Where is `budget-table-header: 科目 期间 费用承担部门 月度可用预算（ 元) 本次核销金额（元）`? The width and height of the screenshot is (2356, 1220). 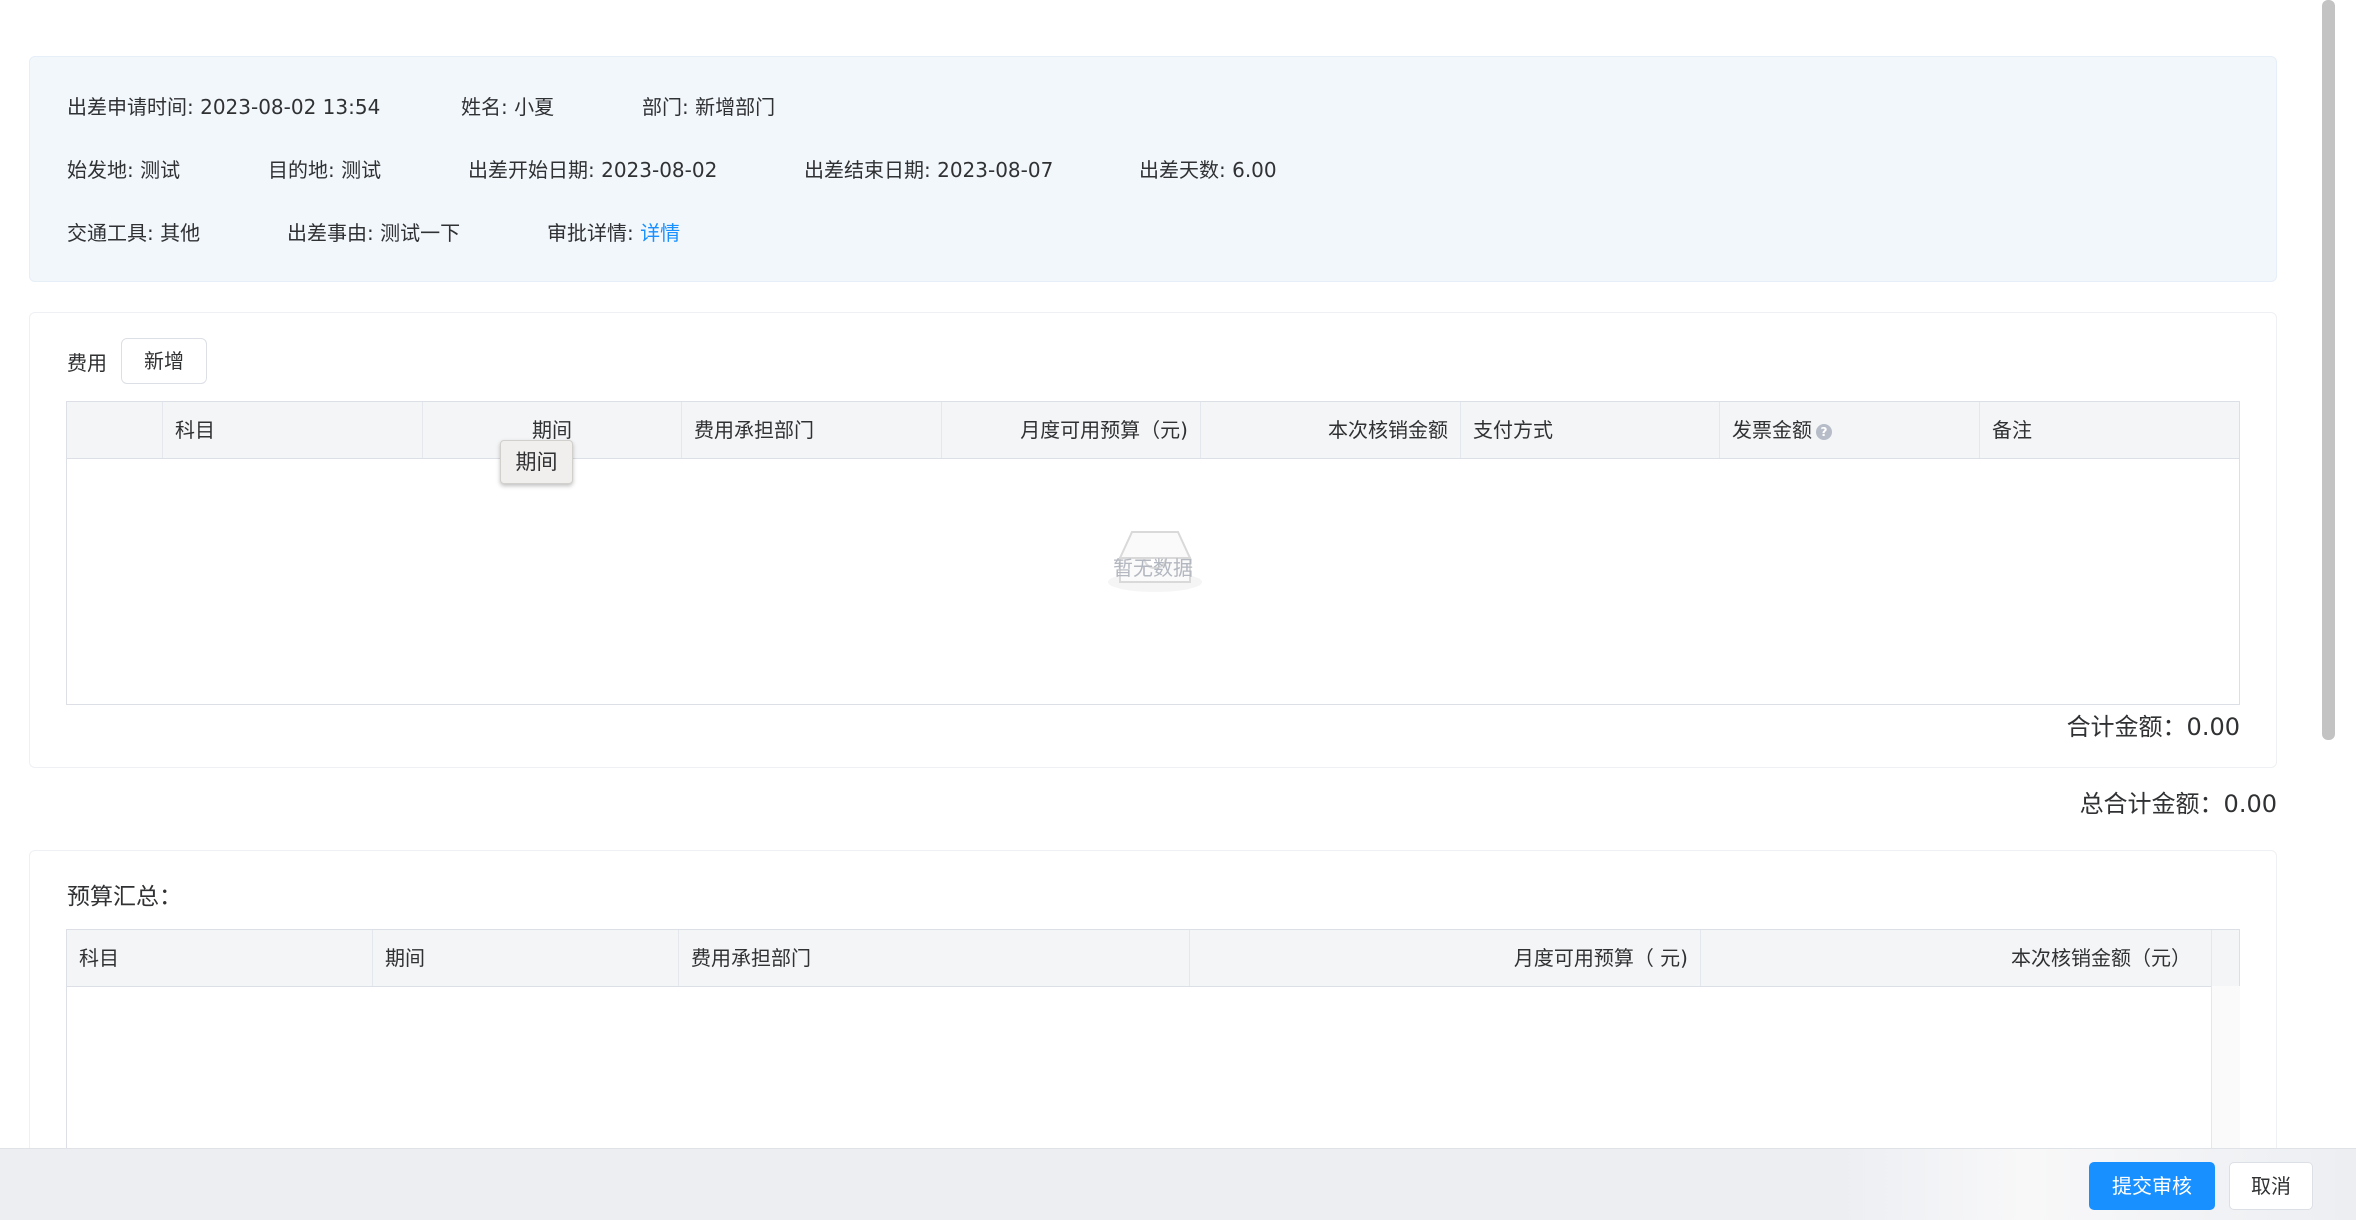
budget-table-header: 科目 期间 费用承担部门 月度可用预算（ 元) 本次核销金额（元） is located at coordinates (1153, 958).